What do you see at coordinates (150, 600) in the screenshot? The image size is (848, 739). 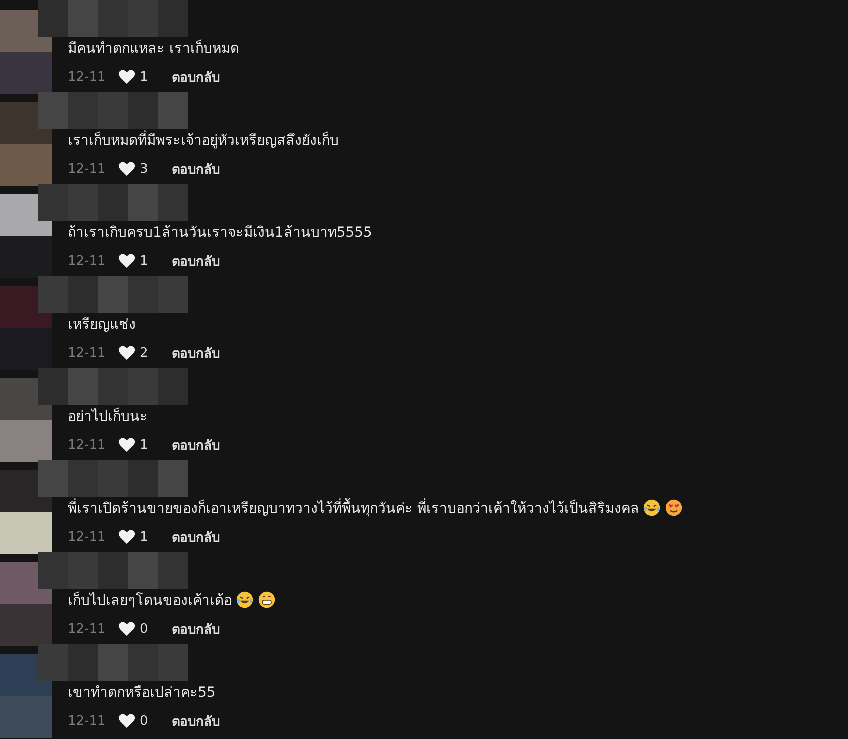 I see `comment-text: เก็บไปเลยๆโดนของเค้าเด้อ` at bounding box center [150, 600].